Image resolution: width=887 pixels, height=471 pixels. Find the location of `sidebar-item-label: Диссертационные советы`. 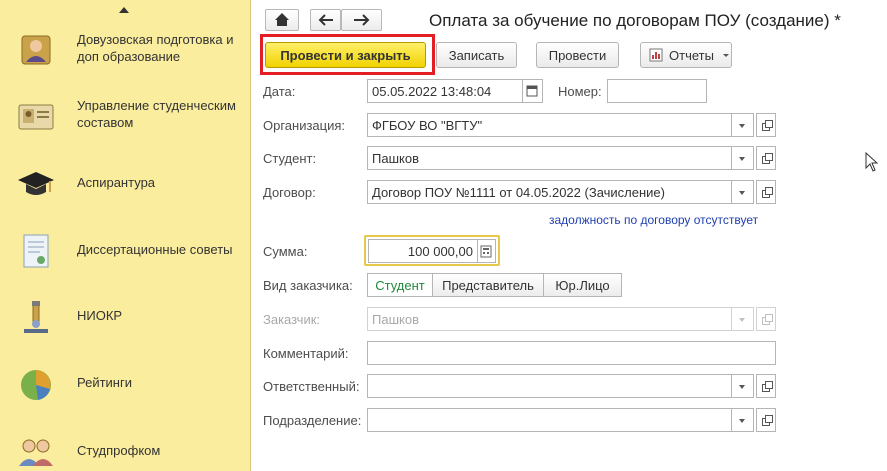

sidebar-item-label: Диссертационные советы is located at coordinates (155, 249).